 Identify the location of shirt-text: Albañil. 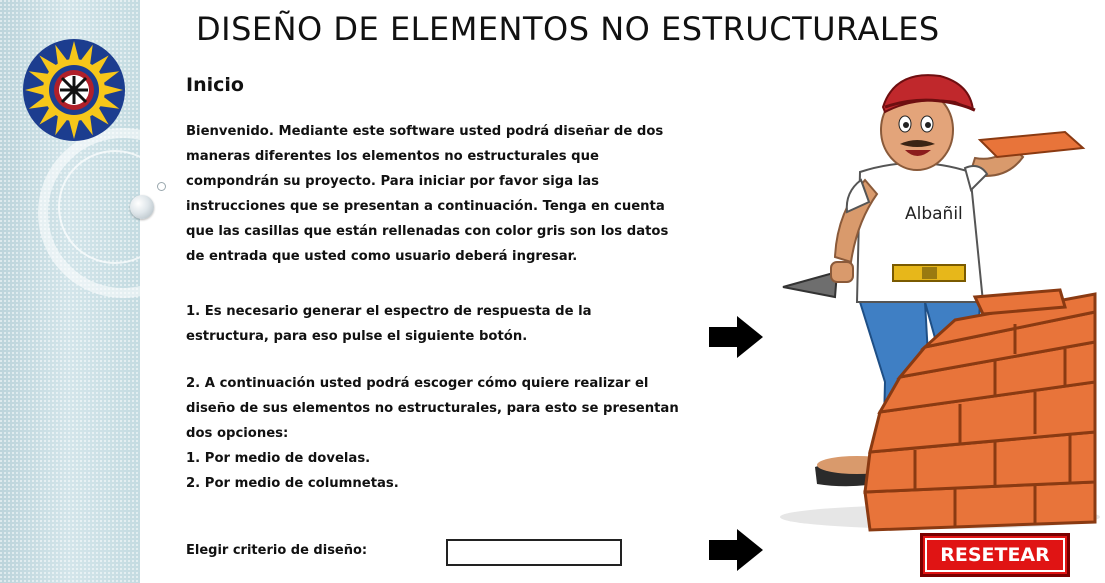
(934, 214).